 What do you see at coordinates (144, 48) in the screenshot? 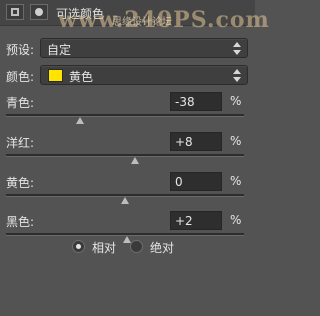
I see `preset-select: 自定` at bounding box center [144, 48].